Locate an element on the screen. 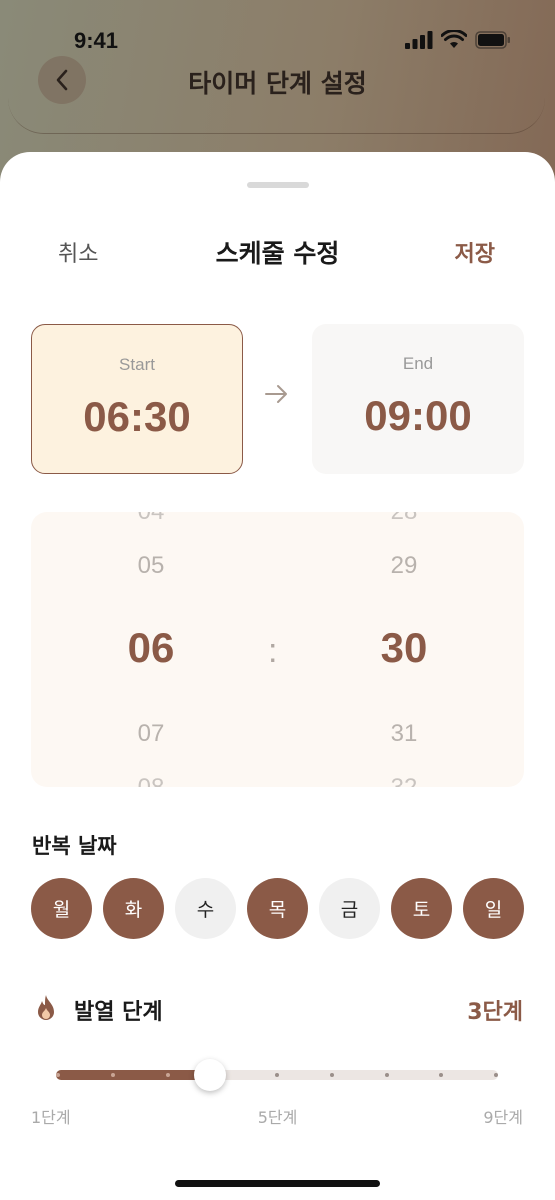  day-toggle-sun: 일 is located at coordinates (493, 908).